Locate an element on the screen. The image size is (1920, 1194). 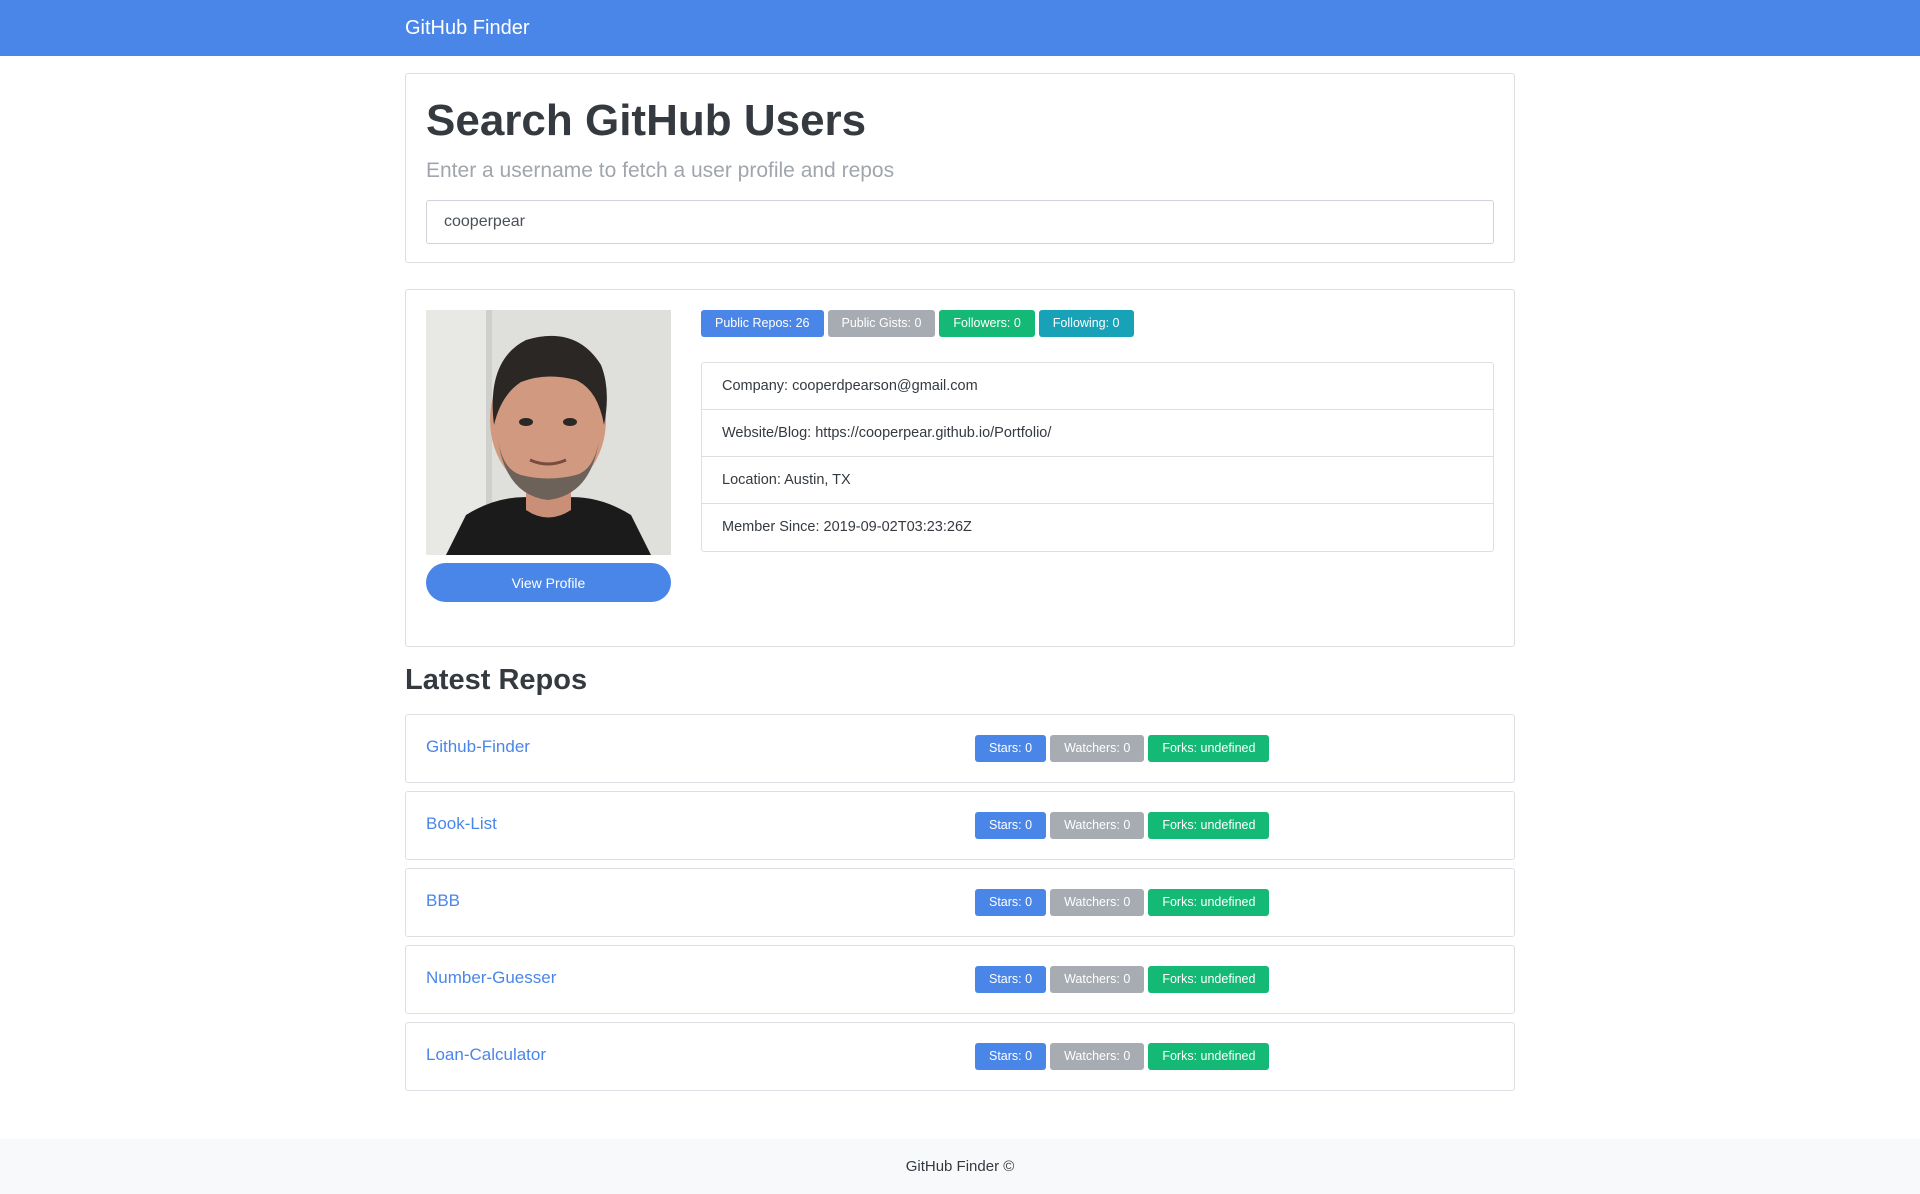
footer: GitHub Finder © is located at coordinates (960, 1166).